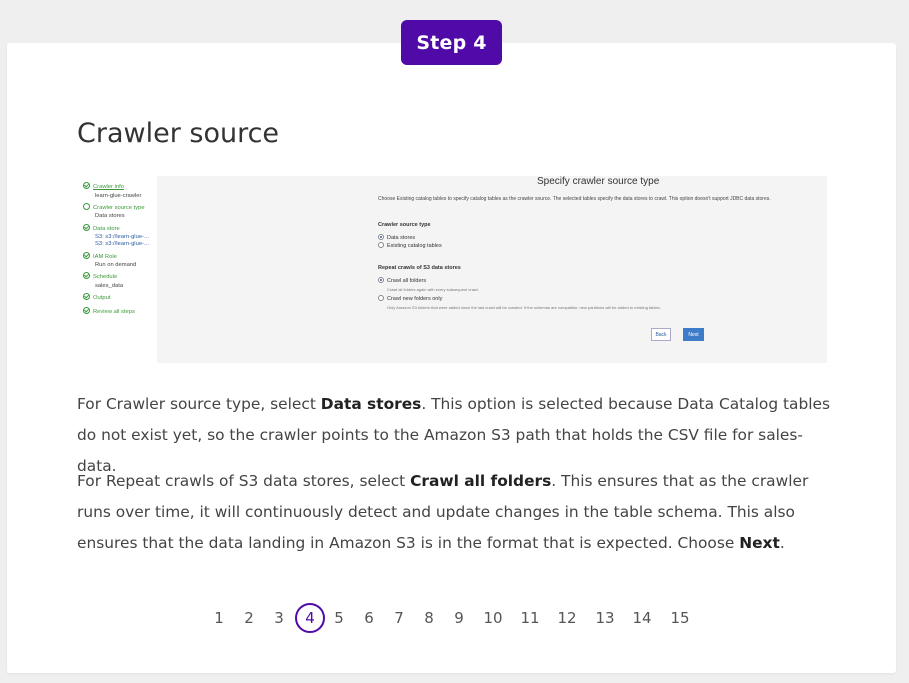 This screenshot has width=909, height=683. Describe the element at coordinates (105, 257) in the screenshot. I see `wizard-nav-label: IAM Role` at that location.